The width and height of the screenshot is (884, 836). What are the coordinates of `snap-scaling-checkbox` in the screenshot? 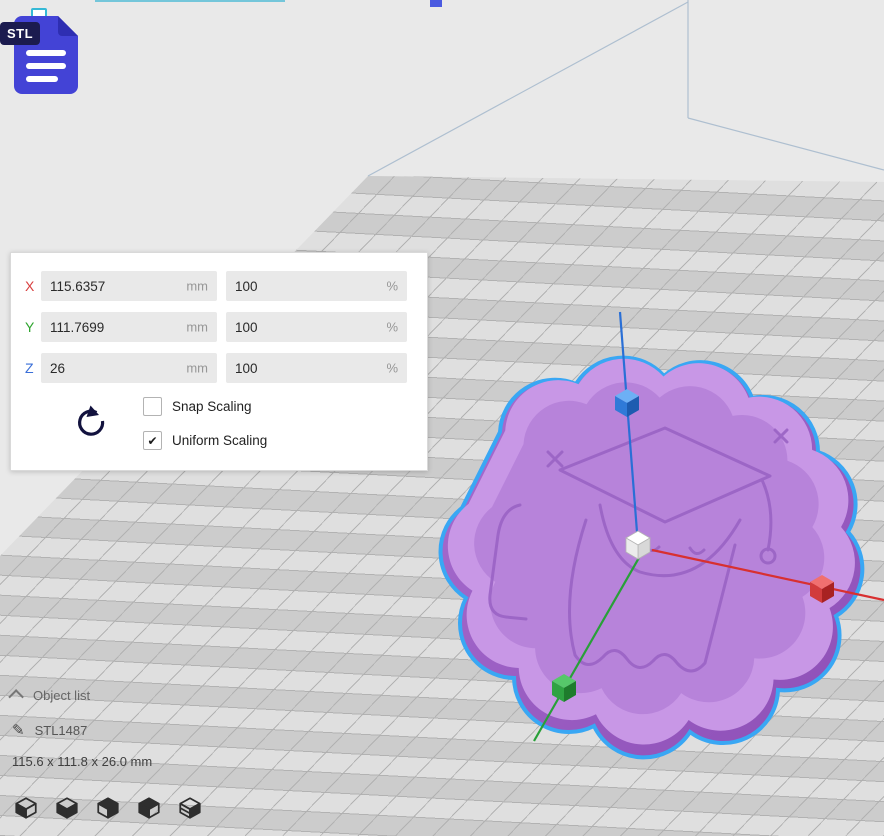 It's located at (152, 406).